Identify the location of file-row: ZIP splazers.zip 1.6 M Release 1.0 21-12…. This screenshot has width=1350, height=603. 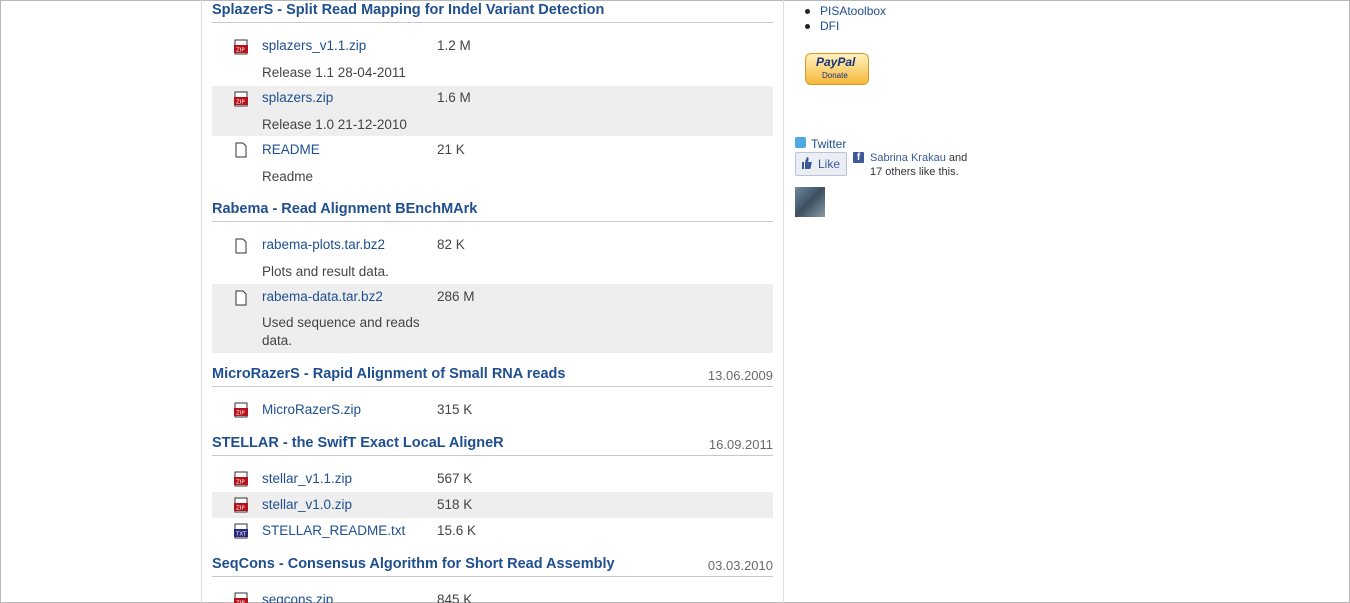
(492, 111).